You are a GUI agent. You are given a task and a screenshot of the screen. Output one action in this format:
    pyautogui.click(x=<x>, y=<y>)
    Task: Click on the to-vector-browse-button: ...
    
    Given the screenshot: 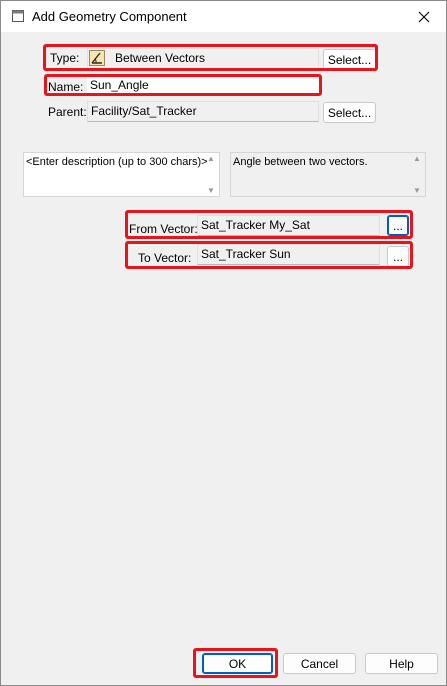 What is the action you would take?
    pyautogui.click(x=398, y=256)
    